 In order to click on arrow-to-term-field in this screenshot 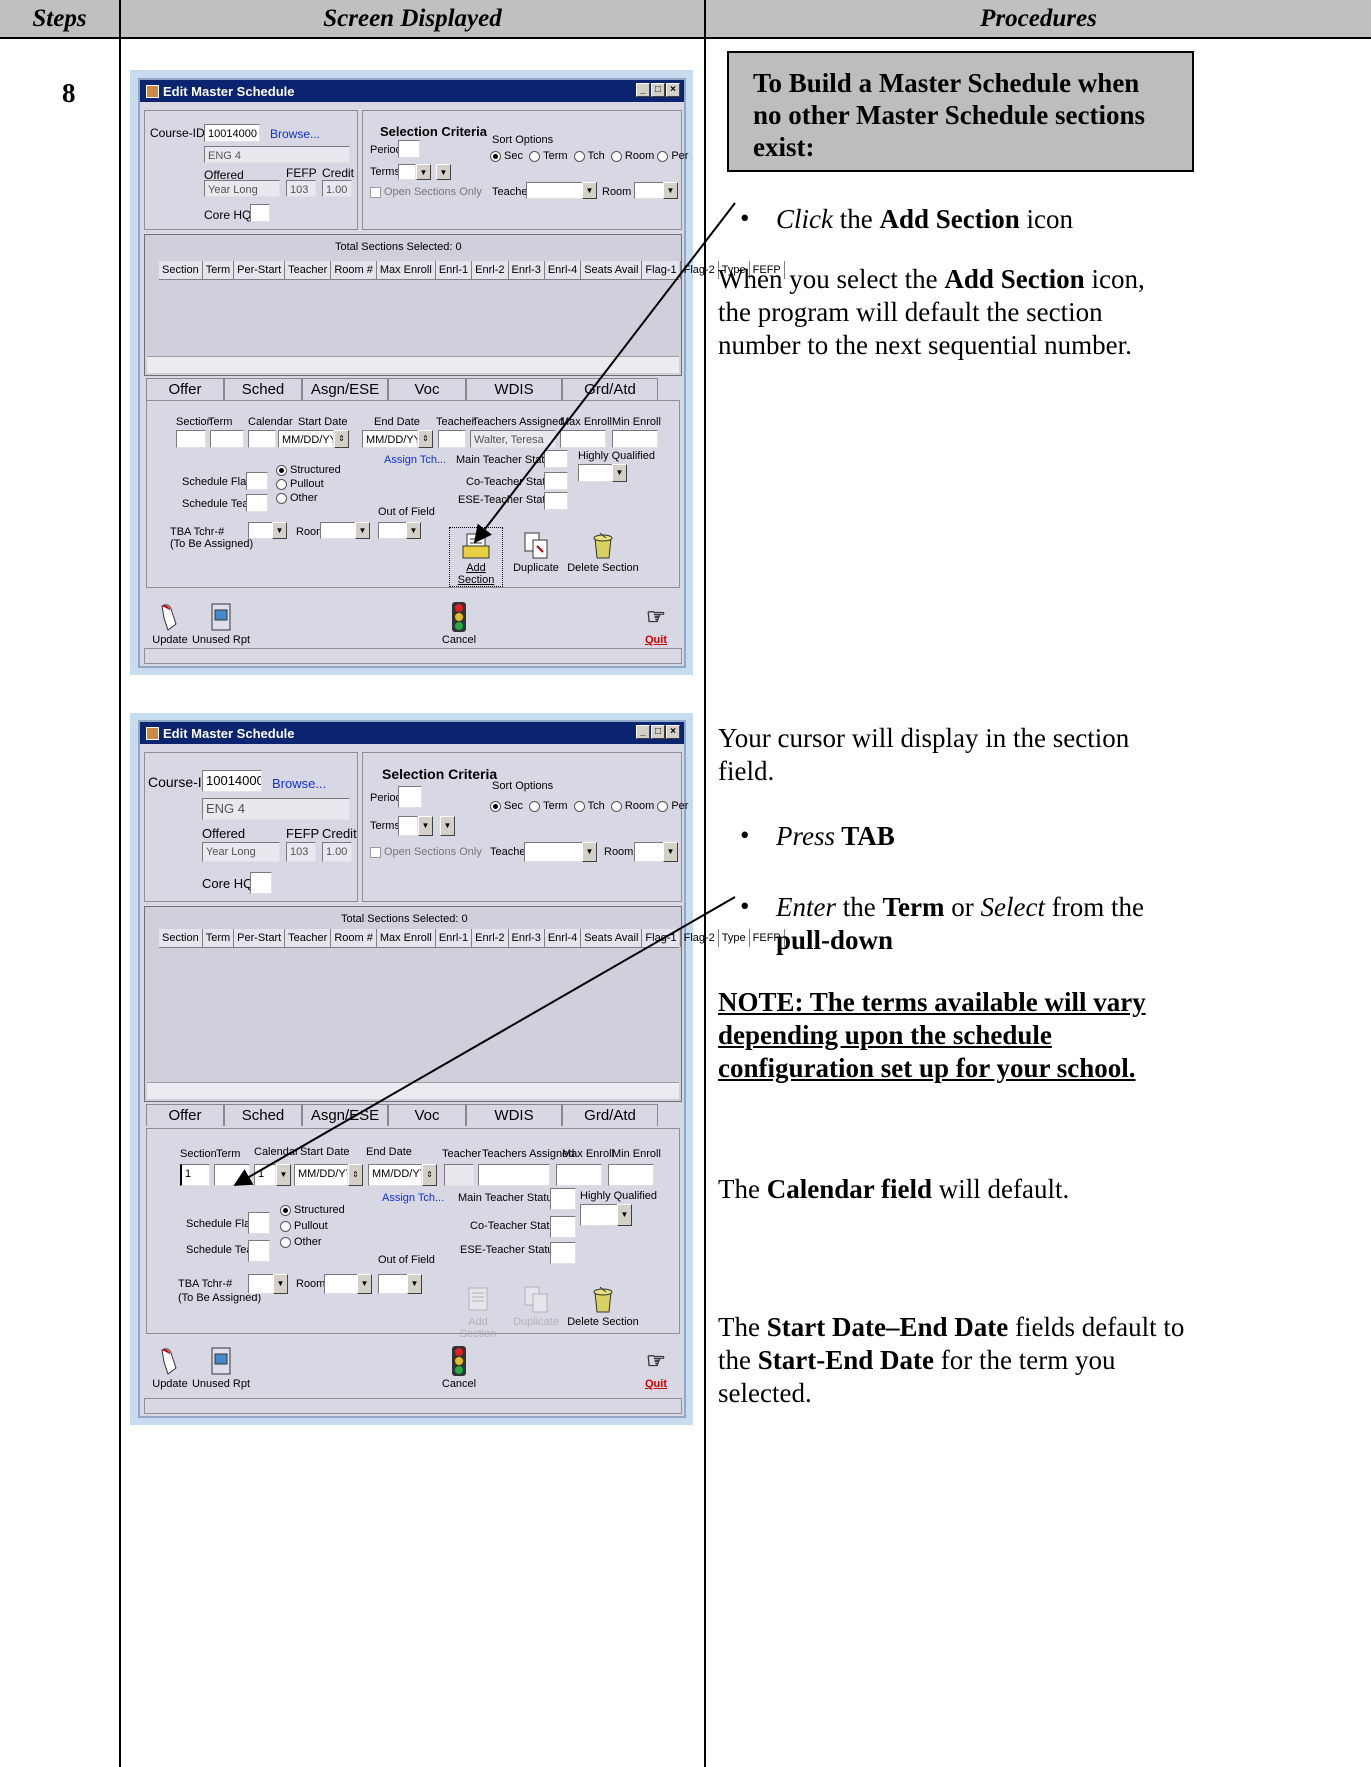, I will do `click(484, 1041)`.